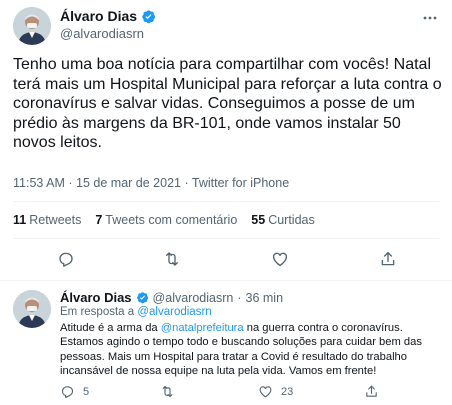 This screenshot has width=452, height=405. What do you see at coordinates (47, 220) in the screenshot?
I see `retweets-stat: 11 Retweets` at bounding box center [47, 220].